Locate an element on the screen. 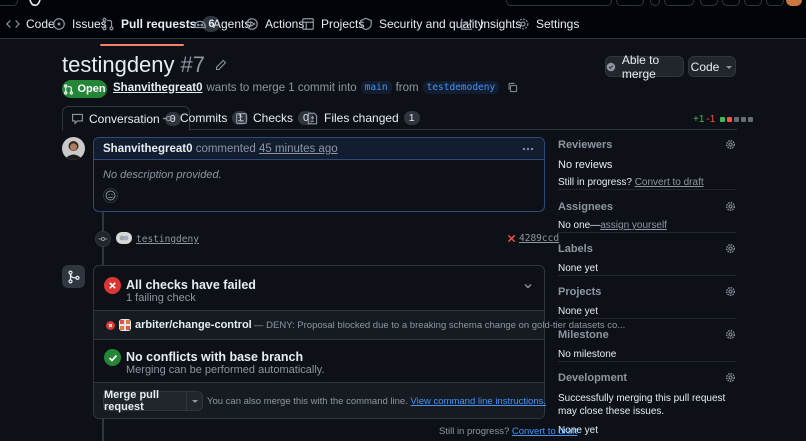 This screenshot has height=441, width=806. copy-icon is located at coordinates (513, 87).